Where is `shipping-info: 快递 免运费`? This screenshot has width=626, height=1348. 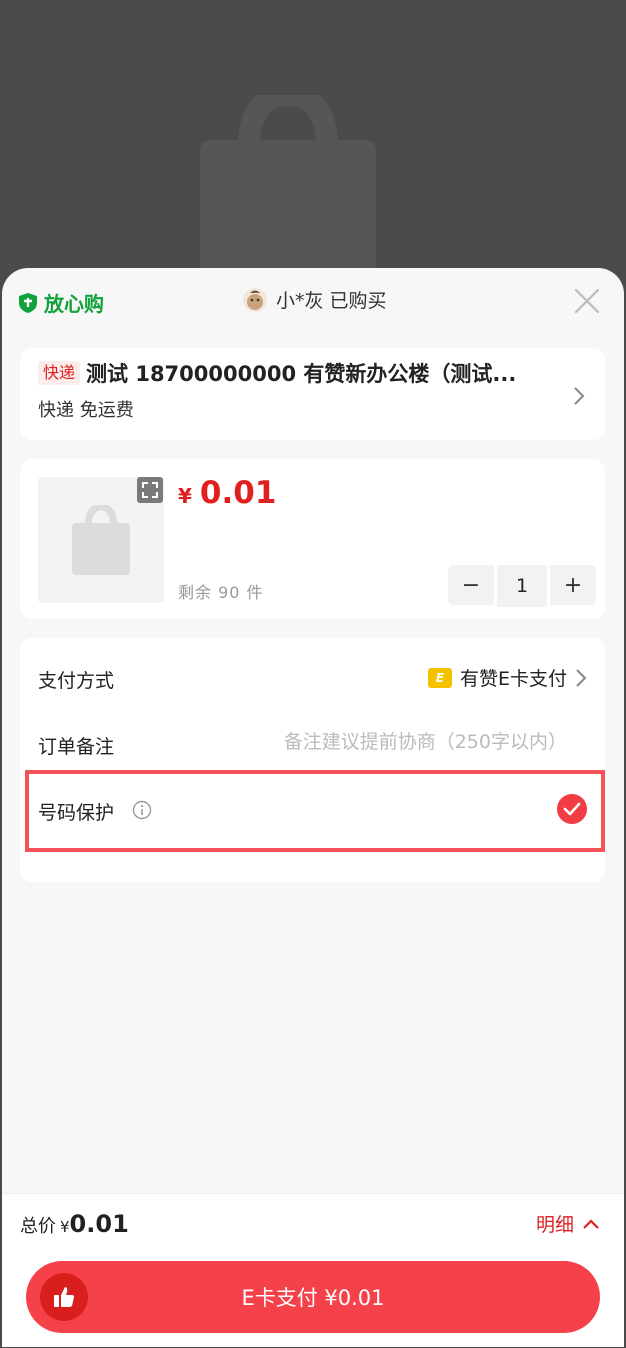
shipping-info: 快递 免运费 is located at coordinates (86, 410).